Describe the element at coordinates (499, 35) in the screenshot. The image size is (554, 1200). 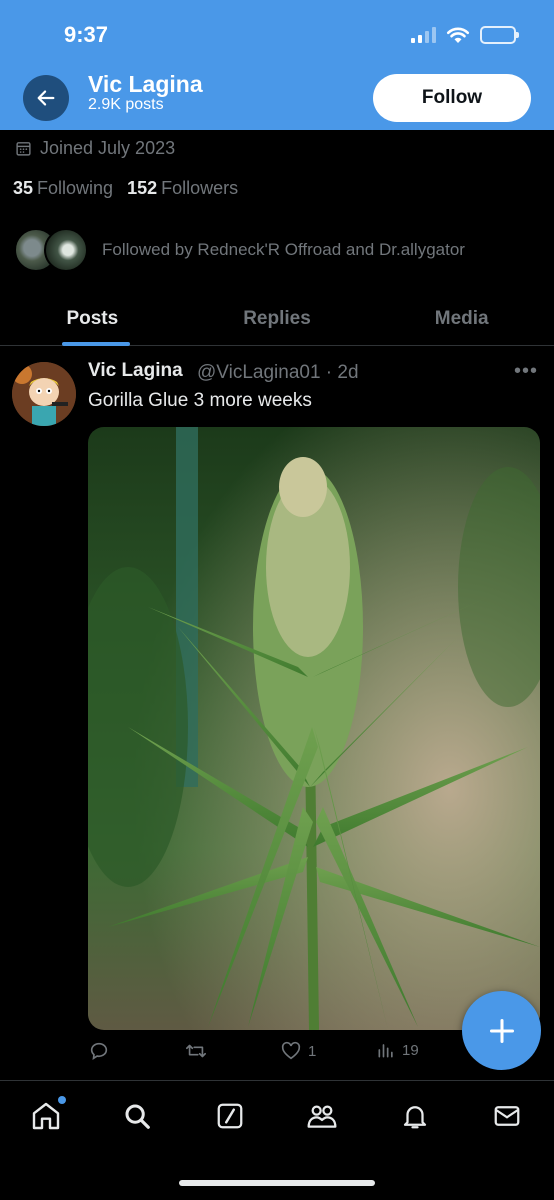
I see `battery-icon` at that location.